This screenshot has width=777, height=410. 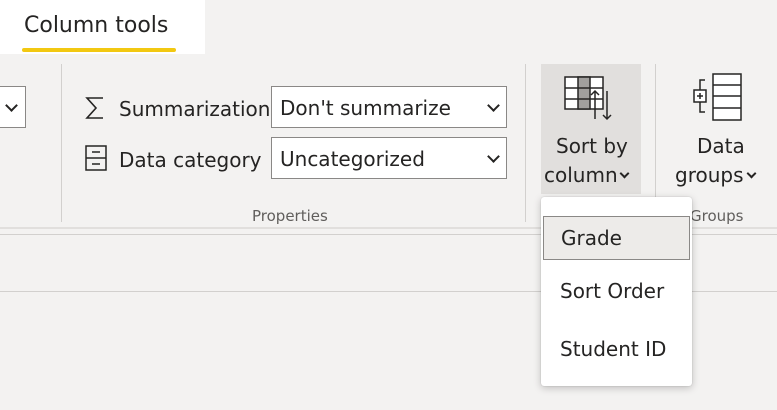 I want to click on menu-item-student-id: Student ID, so click(x=616, y=350).